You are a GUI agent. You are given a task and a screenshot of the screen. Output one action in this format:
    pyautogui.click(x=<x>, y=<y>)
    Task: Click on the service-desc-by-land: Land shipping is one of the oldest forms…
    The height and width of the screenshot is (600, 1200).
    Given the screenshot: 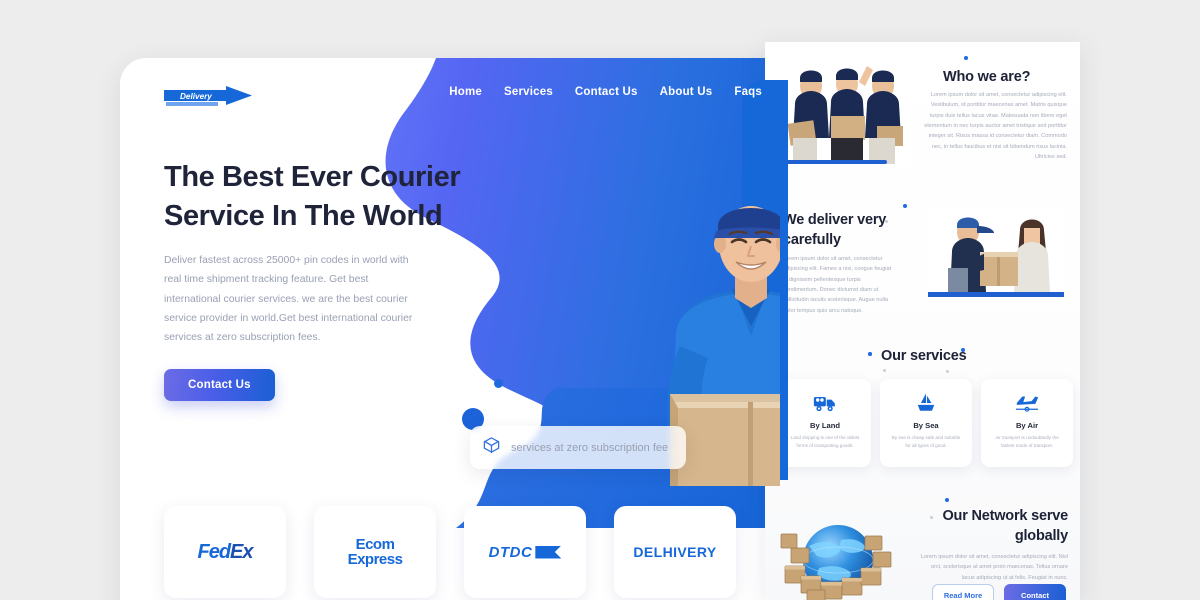 What is the action you would take?
    pyautogui.click(x=825, y=441)
    